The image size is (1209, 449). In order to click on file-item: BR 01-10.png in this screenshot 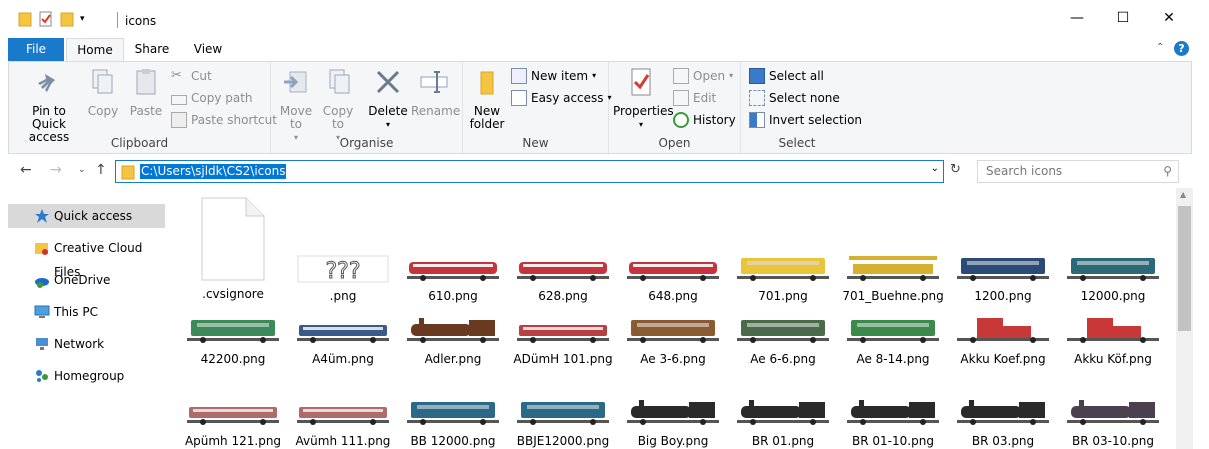, I will do `click(893, 422)`.